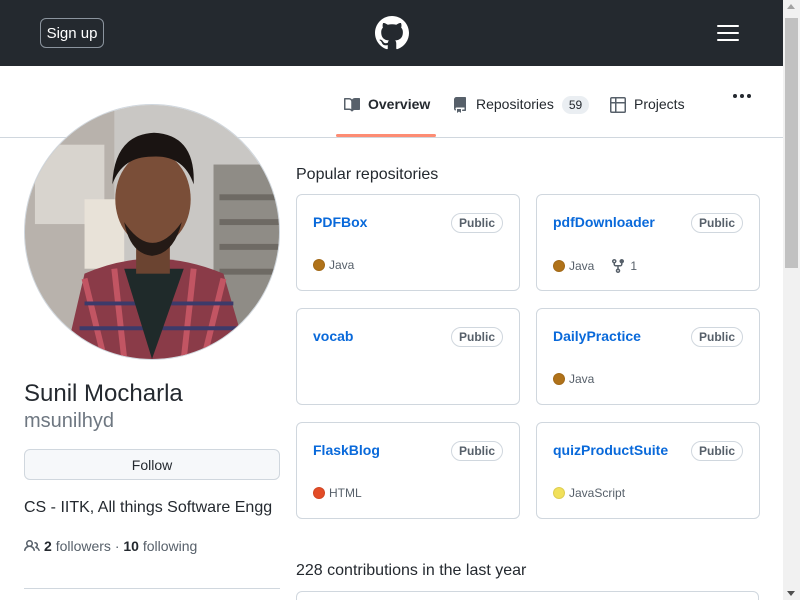 Image resolution: width=800 pixels, height=600 pixels. What do you see at coordinates (408, 470) in the screenshot?
I see `repo-card: FlaskBlog Public HTML` at bounding box center [408, 470].